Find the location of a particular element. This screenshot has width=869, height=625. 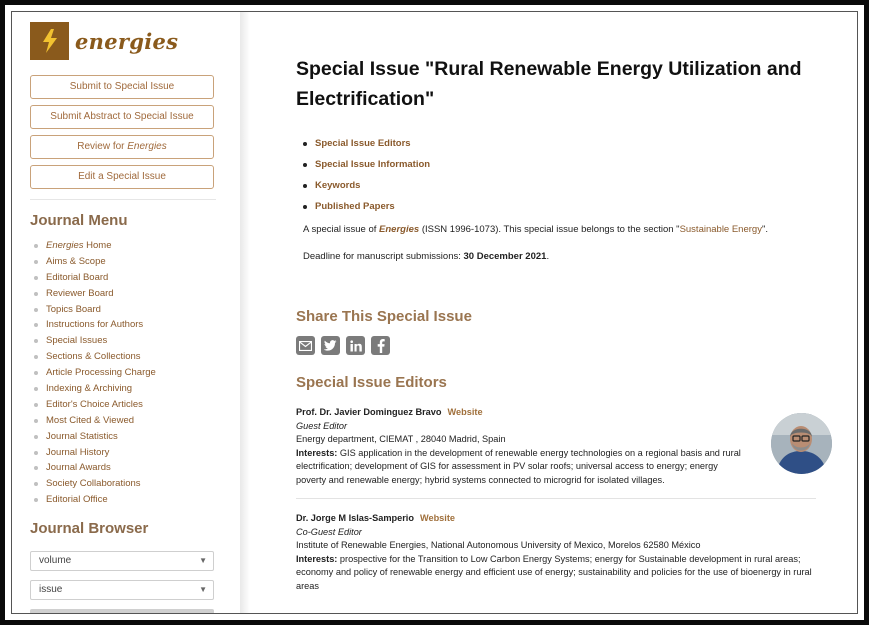

issue-select: issue ▼ is located at coordinates (122, 590).